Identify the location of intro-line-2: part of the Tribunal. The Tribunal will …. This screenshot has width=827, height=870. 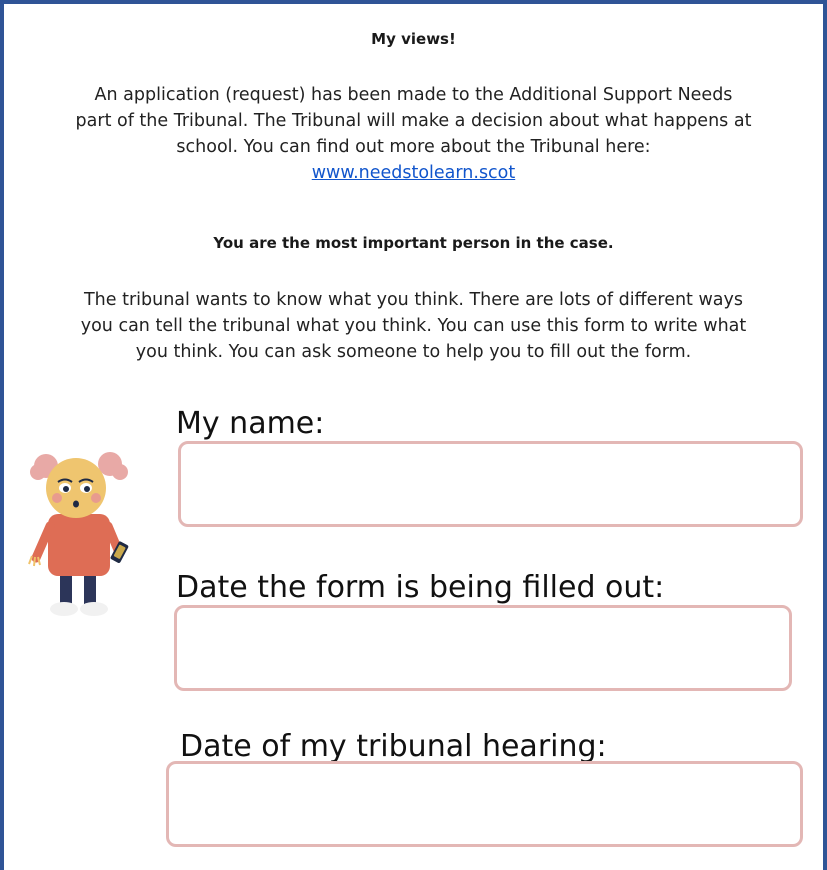
(413, 121).